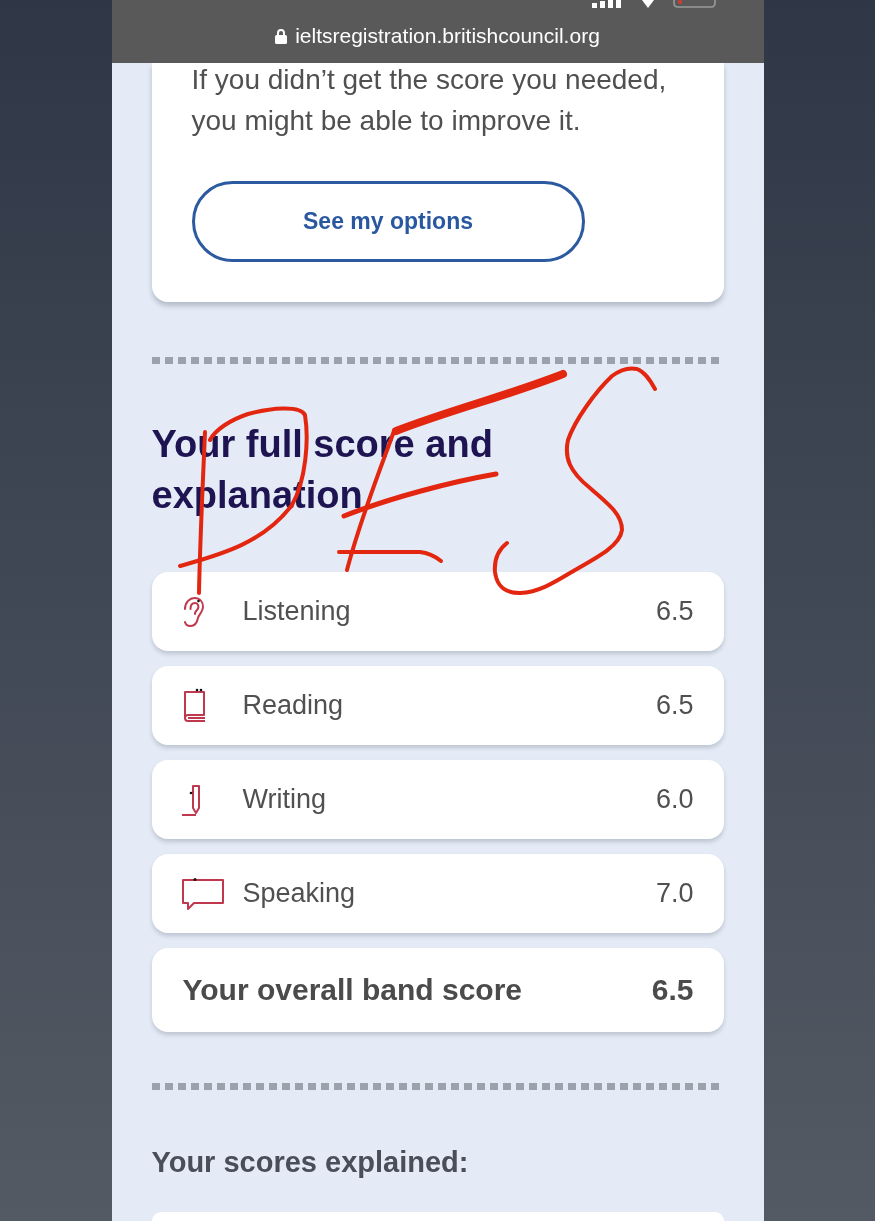  What do you see at coordinates (694, 4) in the screenshot?
I see `battery-icon` at bounding box center [694, 4].